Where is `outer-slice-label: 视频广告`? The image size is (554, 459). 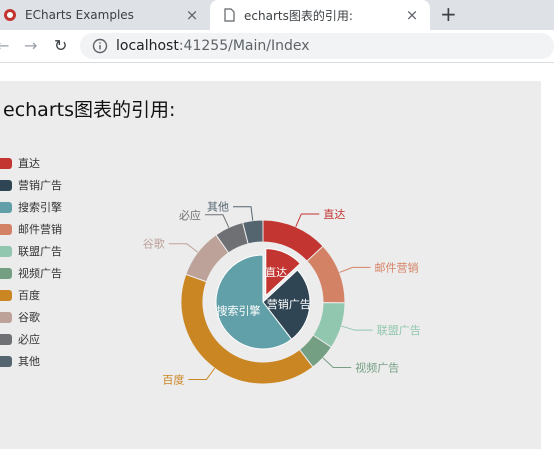 outer-slice-label: 视频广告 is located at coordinates (377, 367).